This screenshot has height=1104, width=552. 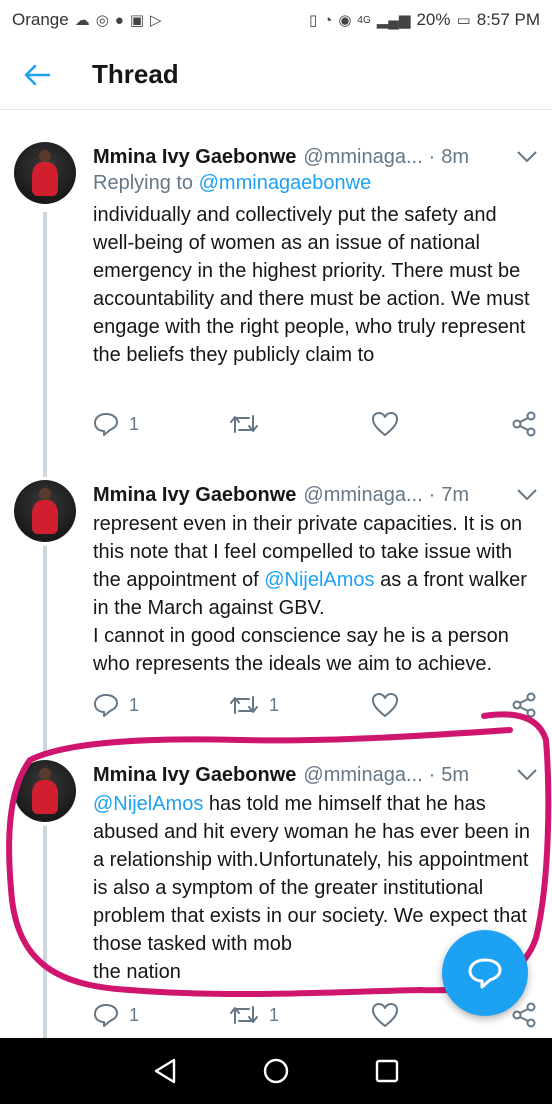 I want to click on tweet-time: 7m, so click(x=455, y=494).